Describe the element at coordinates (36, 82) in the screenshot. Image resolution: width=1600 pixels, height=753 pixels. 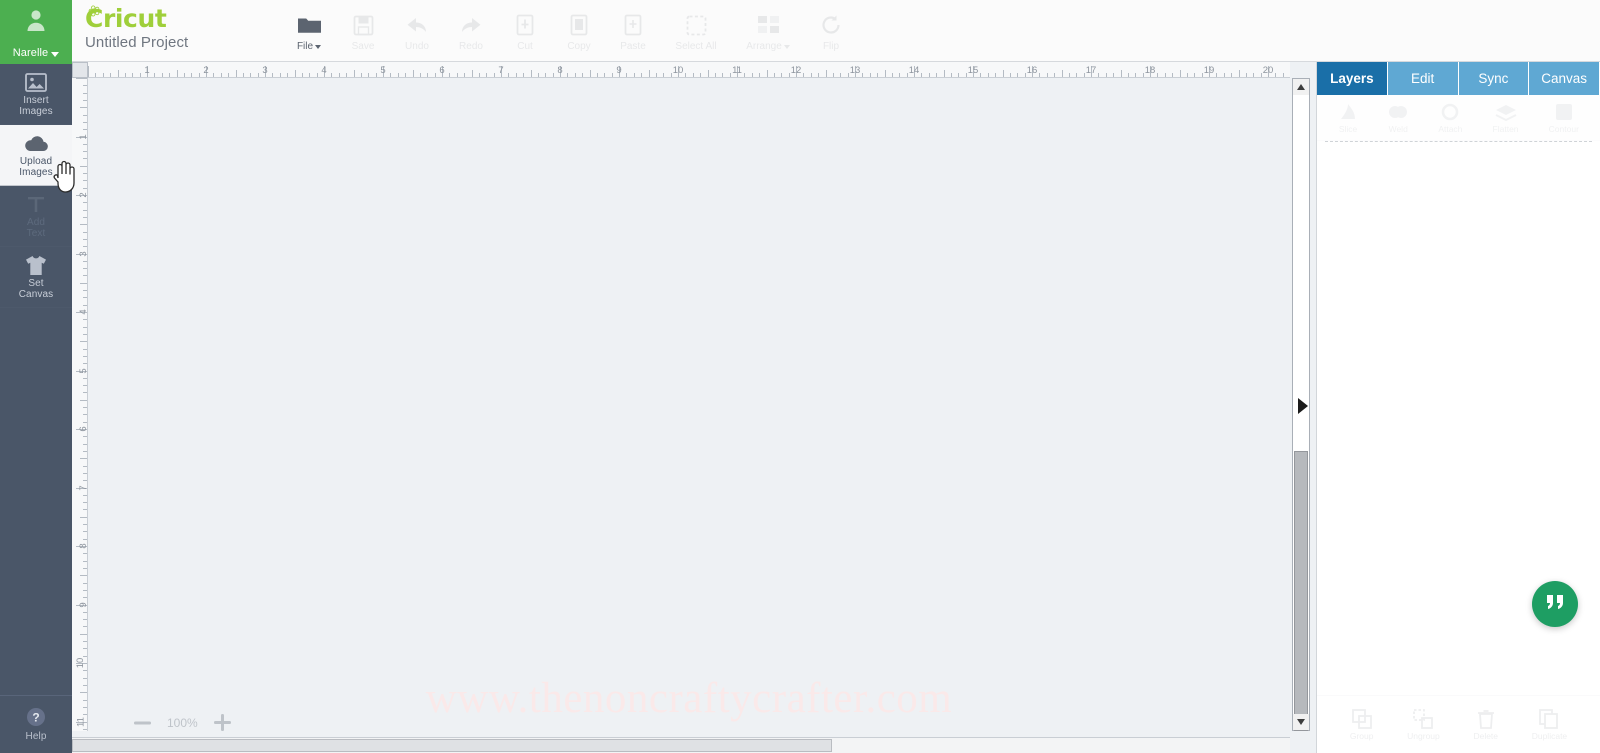
I see `image-icon` at that location.